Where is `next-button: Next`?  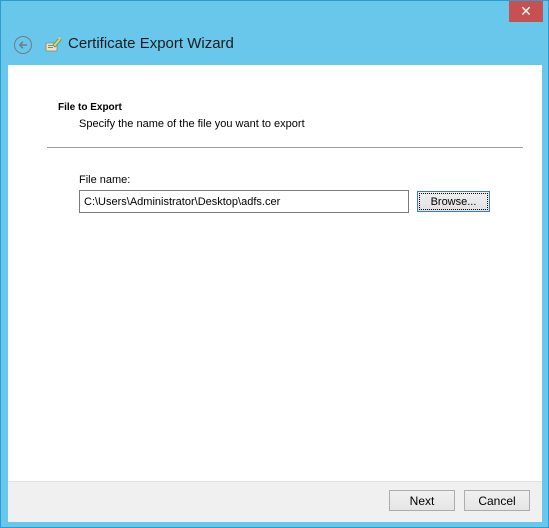
next-button: Next is located at coordinates (422, 500).